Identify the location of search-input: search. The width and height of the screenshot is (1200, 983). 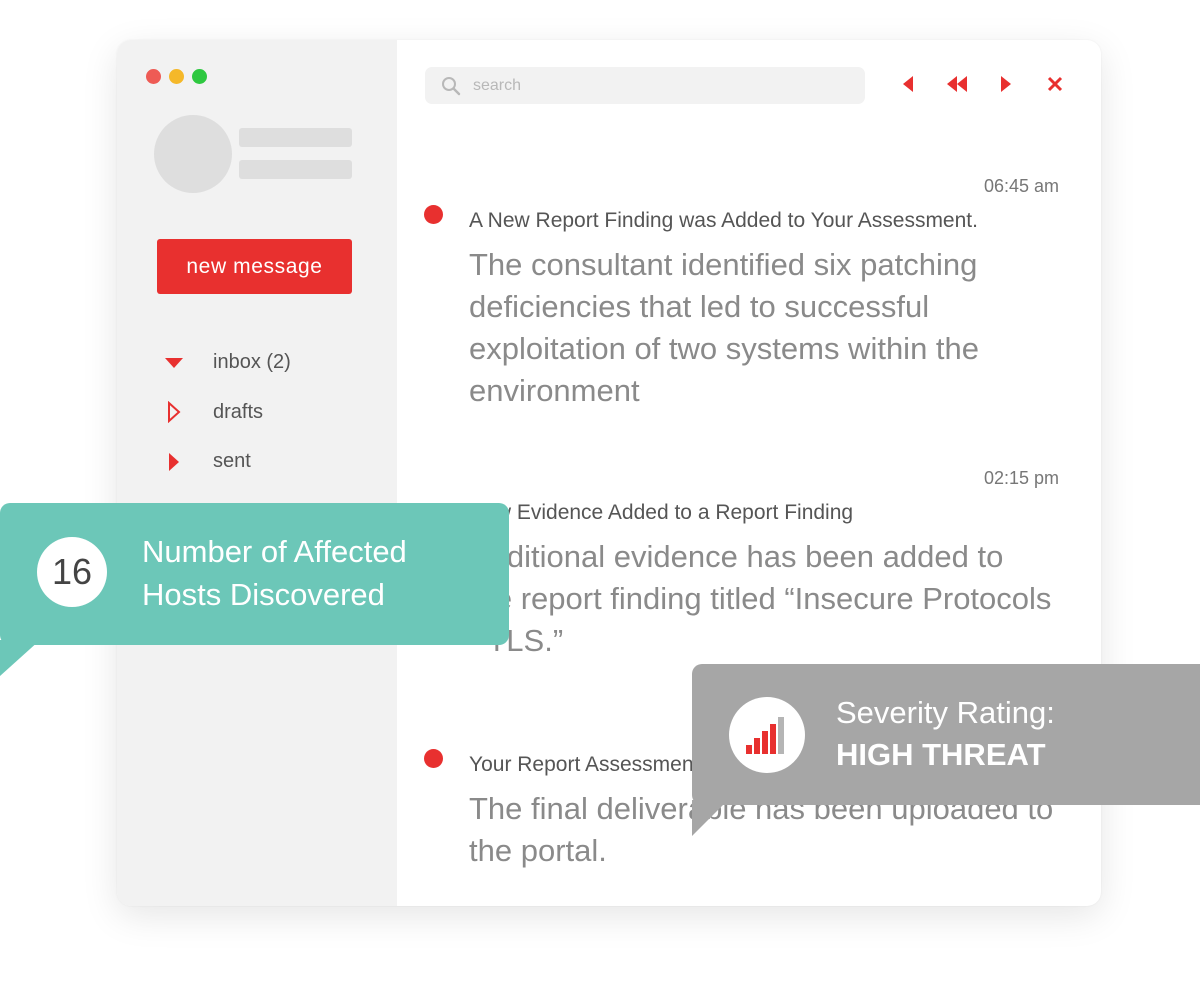
(645, 85).